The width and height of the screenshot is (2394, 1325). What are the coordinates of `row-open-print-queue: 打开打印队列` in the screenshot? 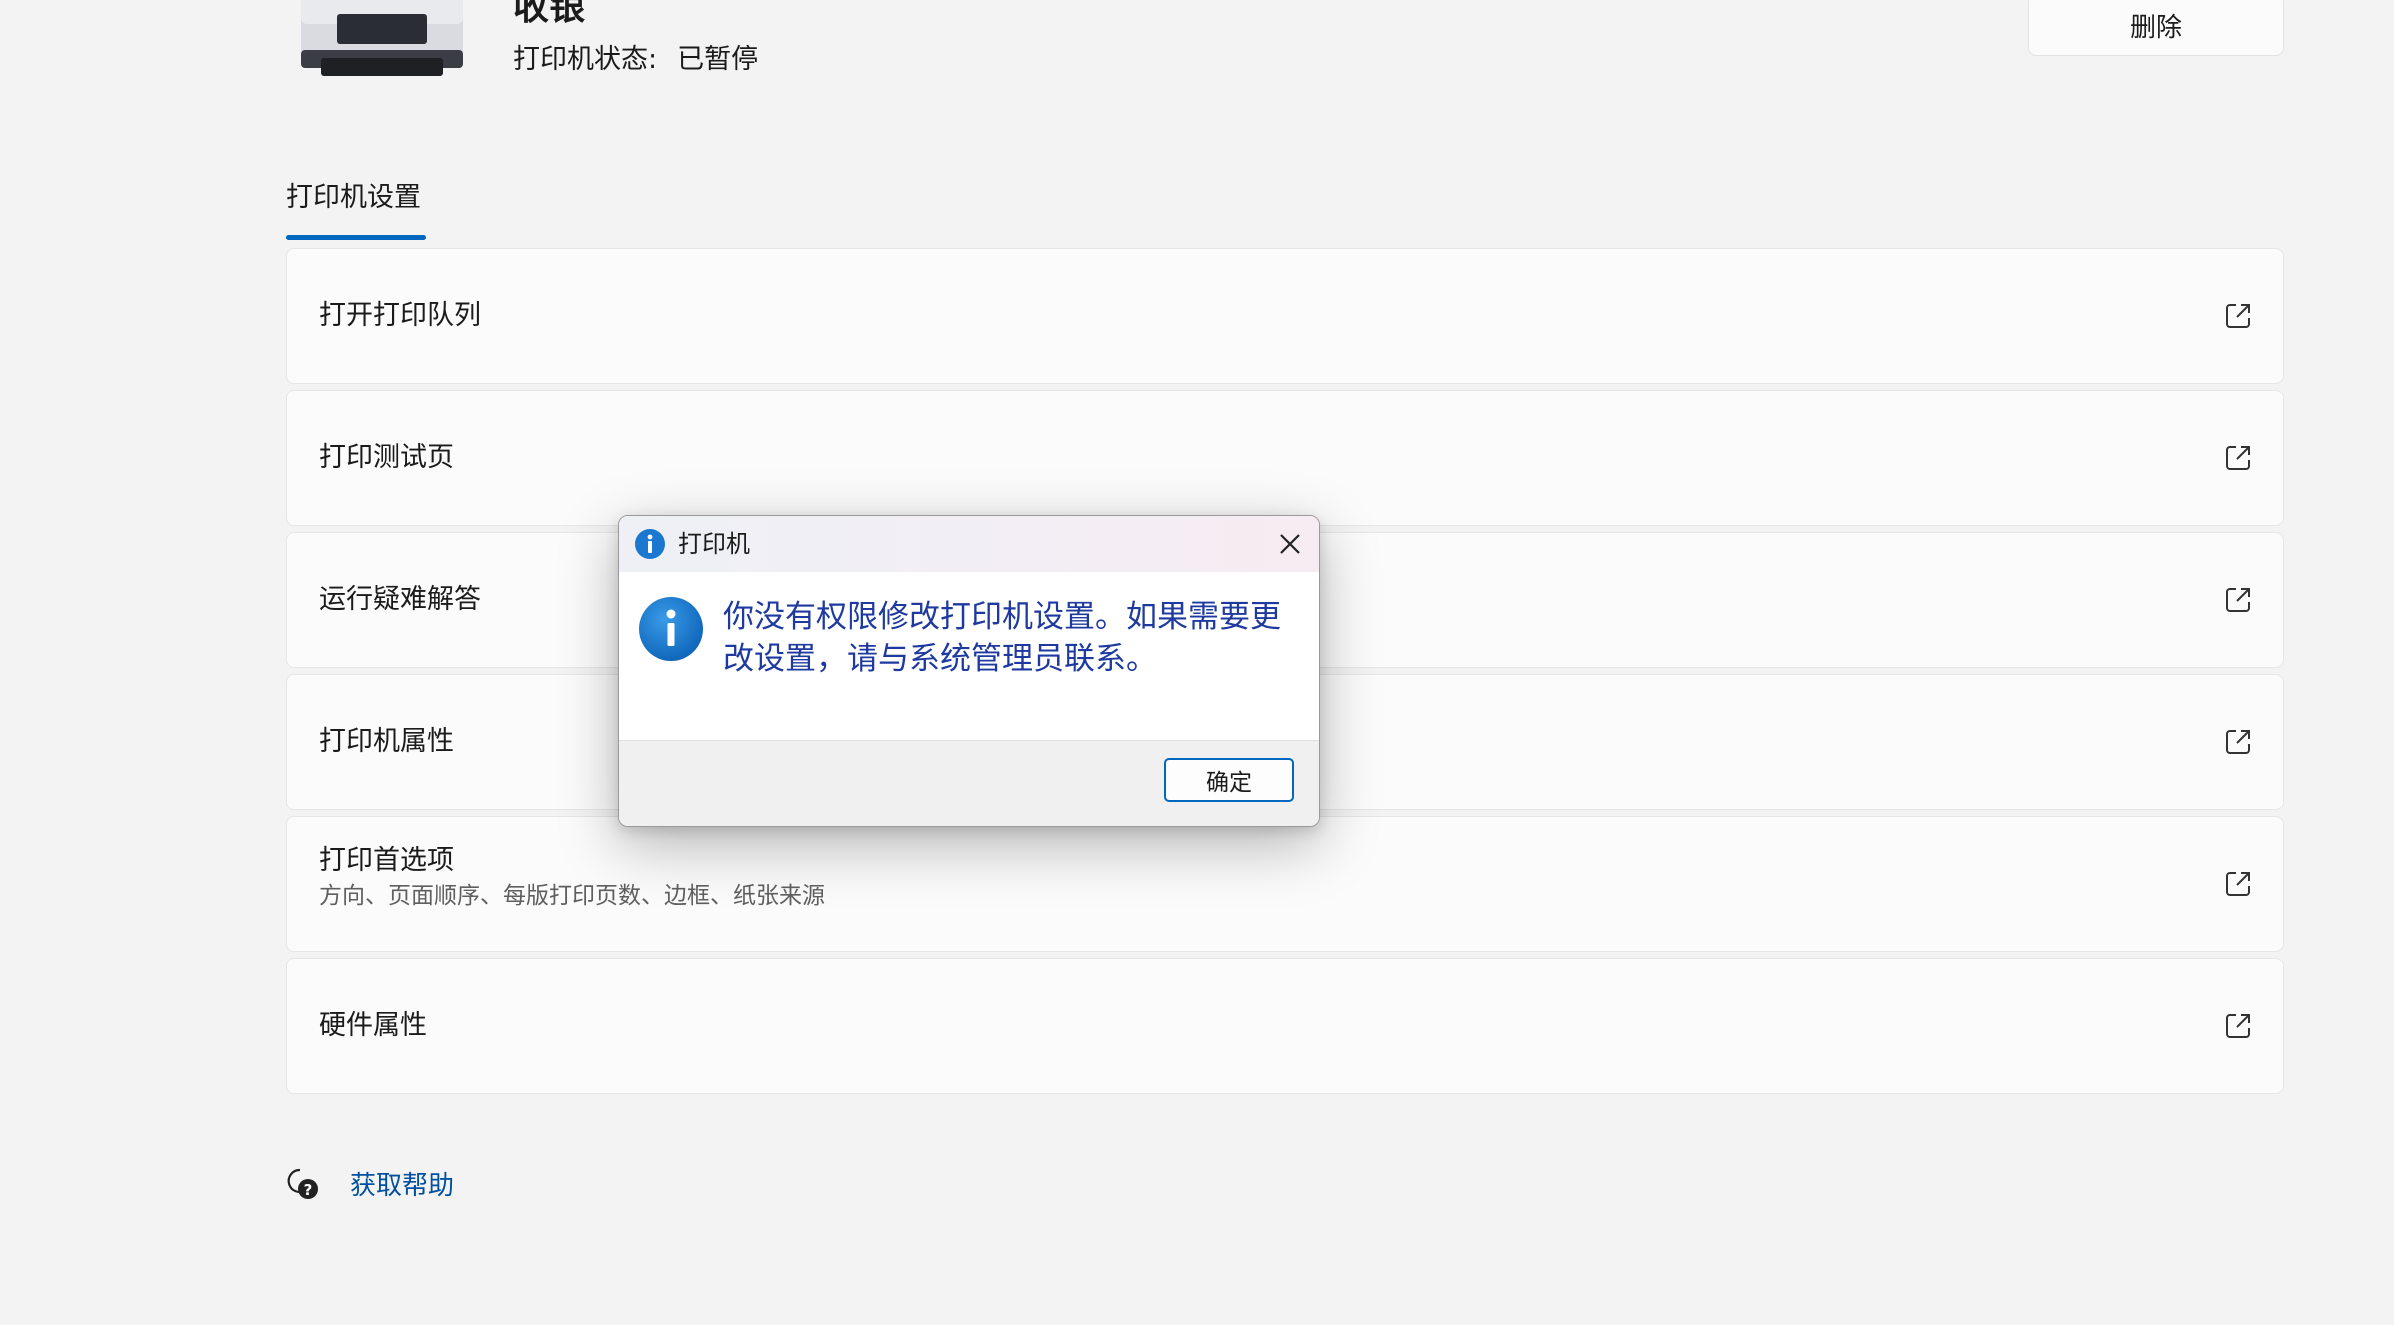 It's located at (1285, 316).